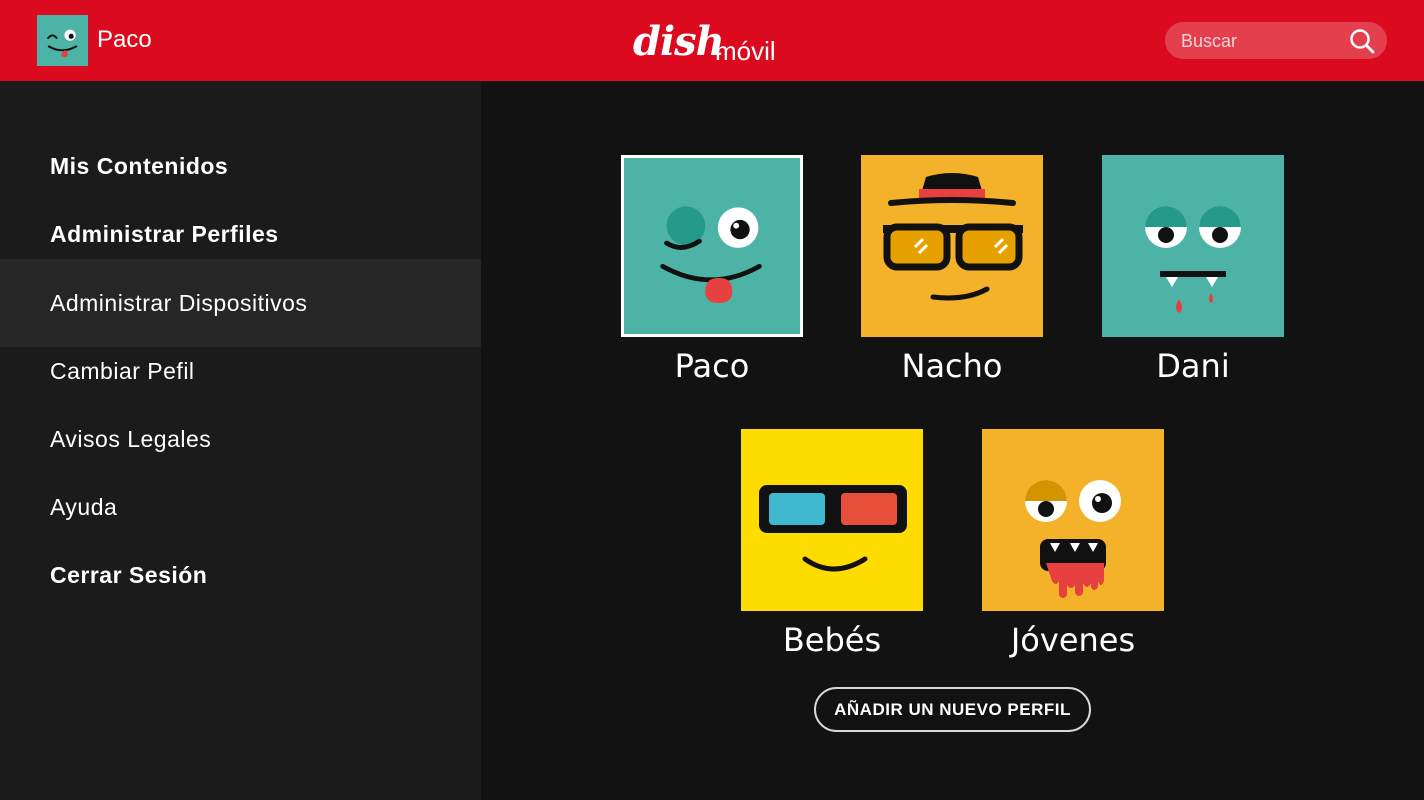 The height and width of the screenshot is (800, 1424). I want to click on profile-name-nacho: Nacho, so click(952, 366).